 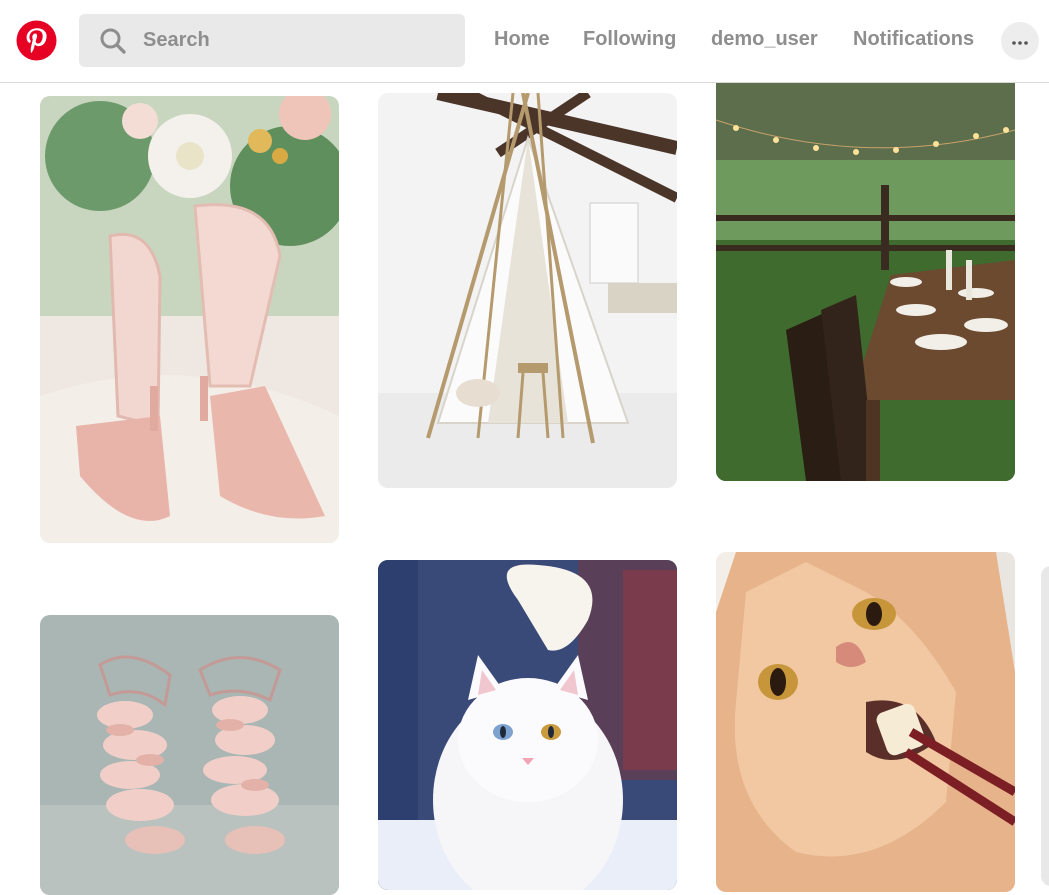 What do you see at coordinates (293, 40) in the screenshot?
I see `search-input` at bounding box center [293, 40].